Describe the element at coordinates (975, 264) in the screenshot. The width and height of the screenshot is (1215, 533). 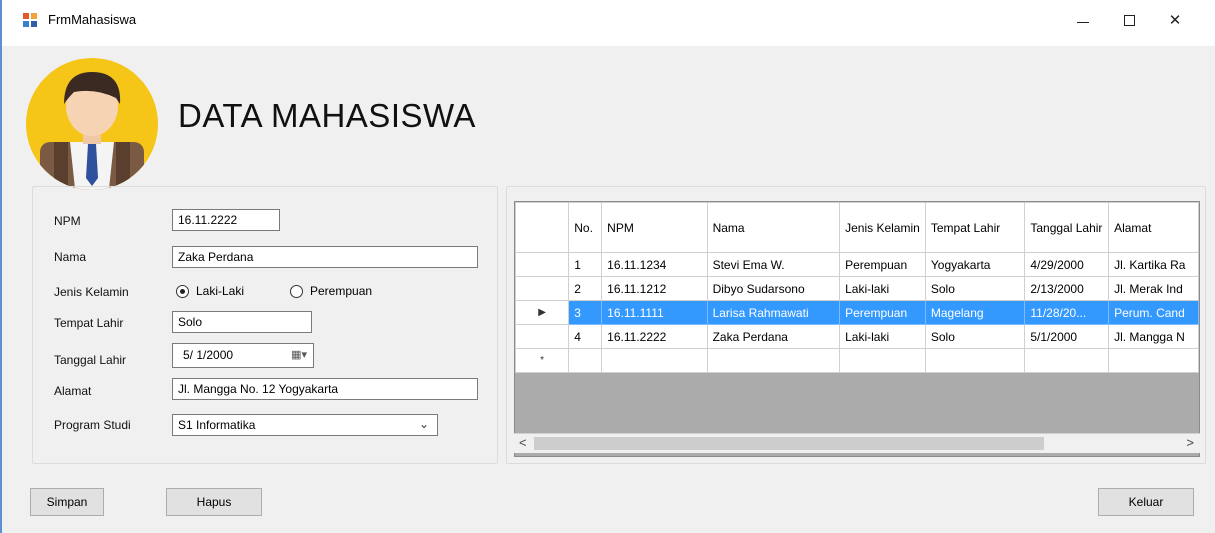
I see `cell-tempat-lahir: Yogyakarta` at that location.